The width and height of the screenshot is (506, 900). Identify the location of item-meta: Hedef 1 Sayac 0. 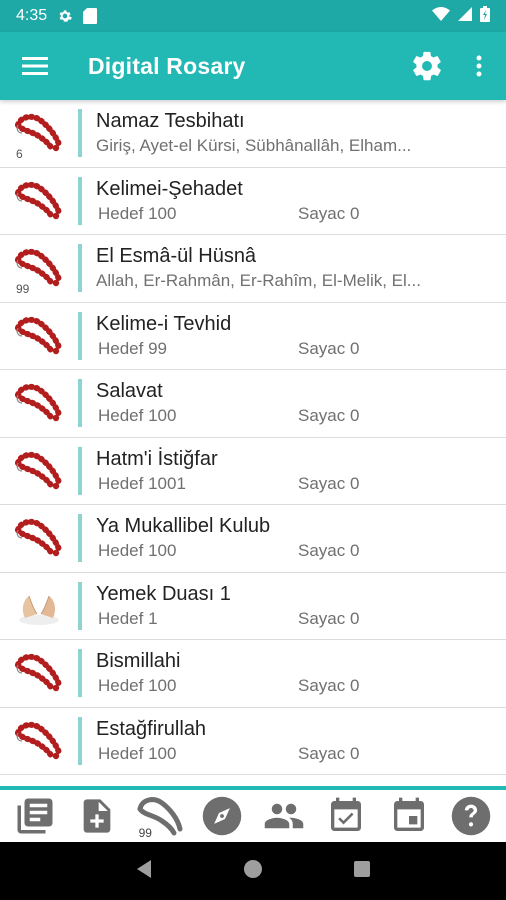
(301, 619).